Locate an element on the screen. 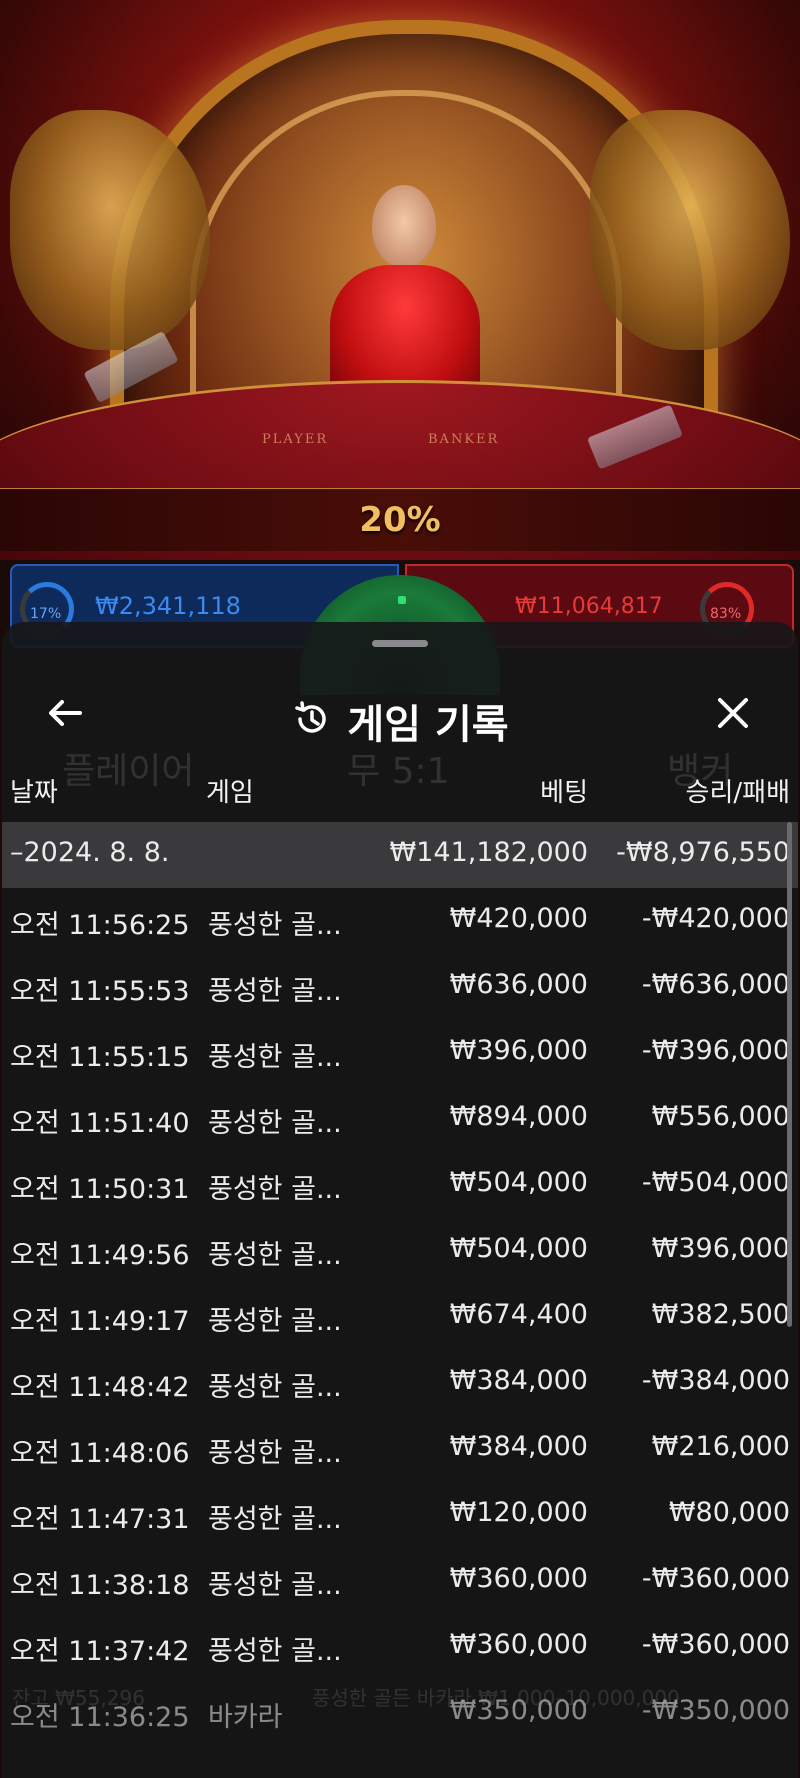 The height and width of the screenshot is (1778, 800). row-bet: ₩120,000 is located at coordinates (518, 1512).